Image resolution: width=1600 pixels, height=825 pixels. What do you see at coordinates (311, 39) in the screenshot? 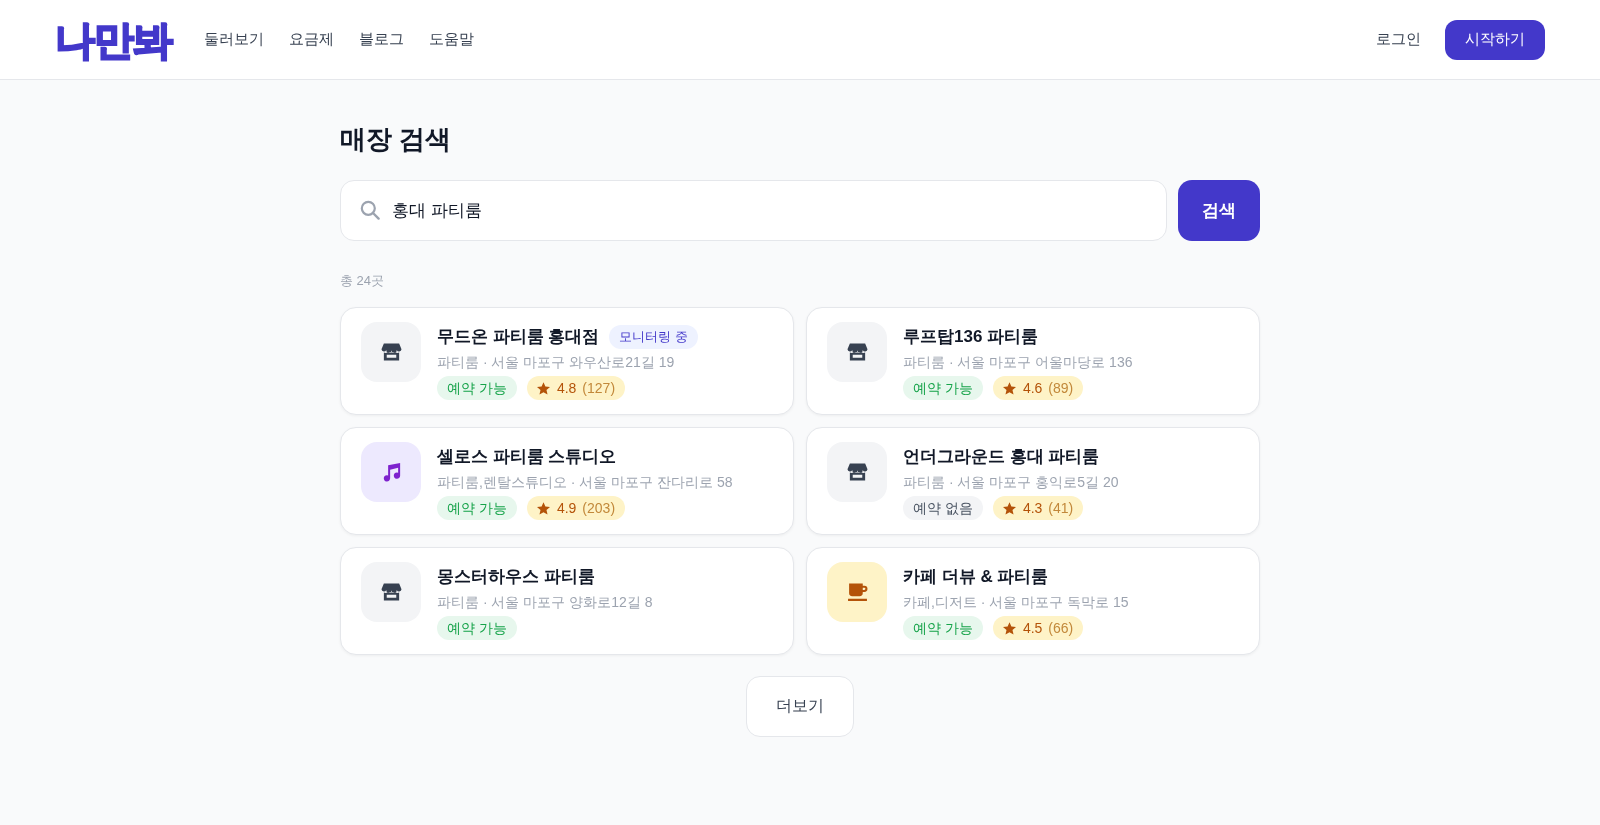
I see `nav-link: 요금제` at bounding box center [311, 39].